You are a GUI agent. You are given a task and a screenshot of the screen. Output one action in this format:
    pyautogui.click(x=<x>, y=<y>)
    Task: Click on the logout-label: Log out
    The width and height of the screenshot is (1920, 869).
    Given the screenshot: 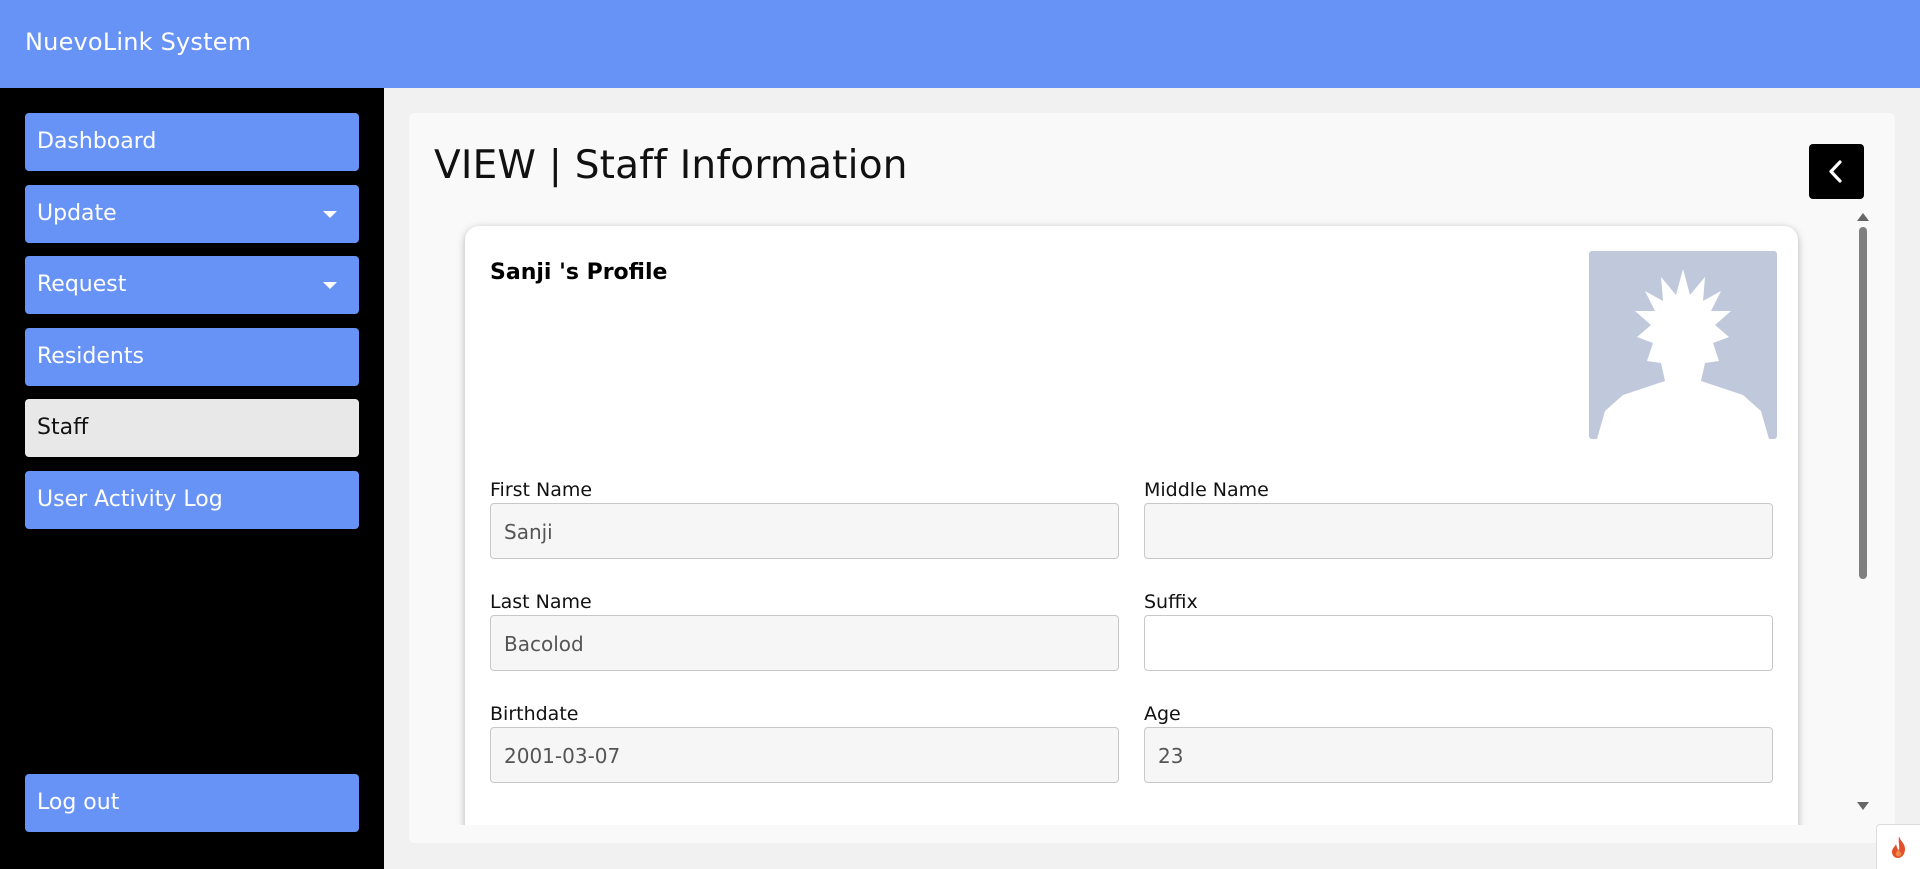 What is the action you would take?
    pyautogui.click(x=78, y=802)
    